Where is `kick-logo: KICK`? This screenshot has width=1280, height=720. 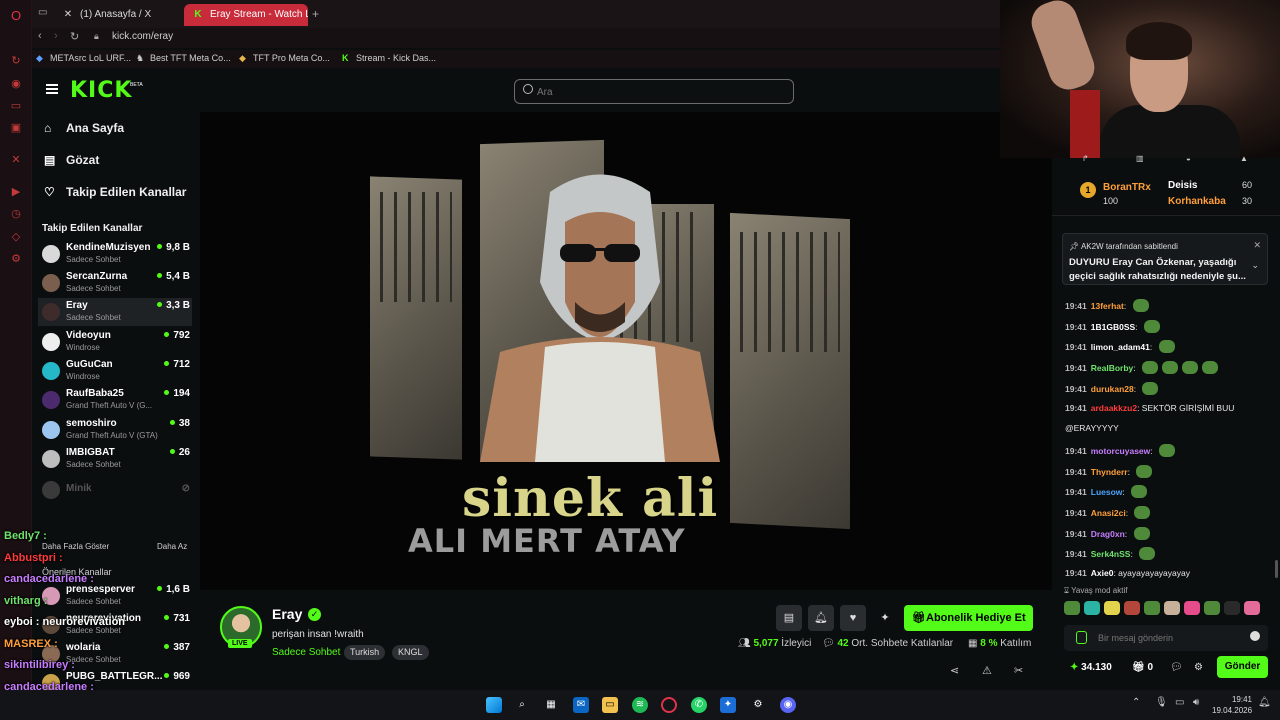
kick-logo: KICK is located at coordinates (101, 90).